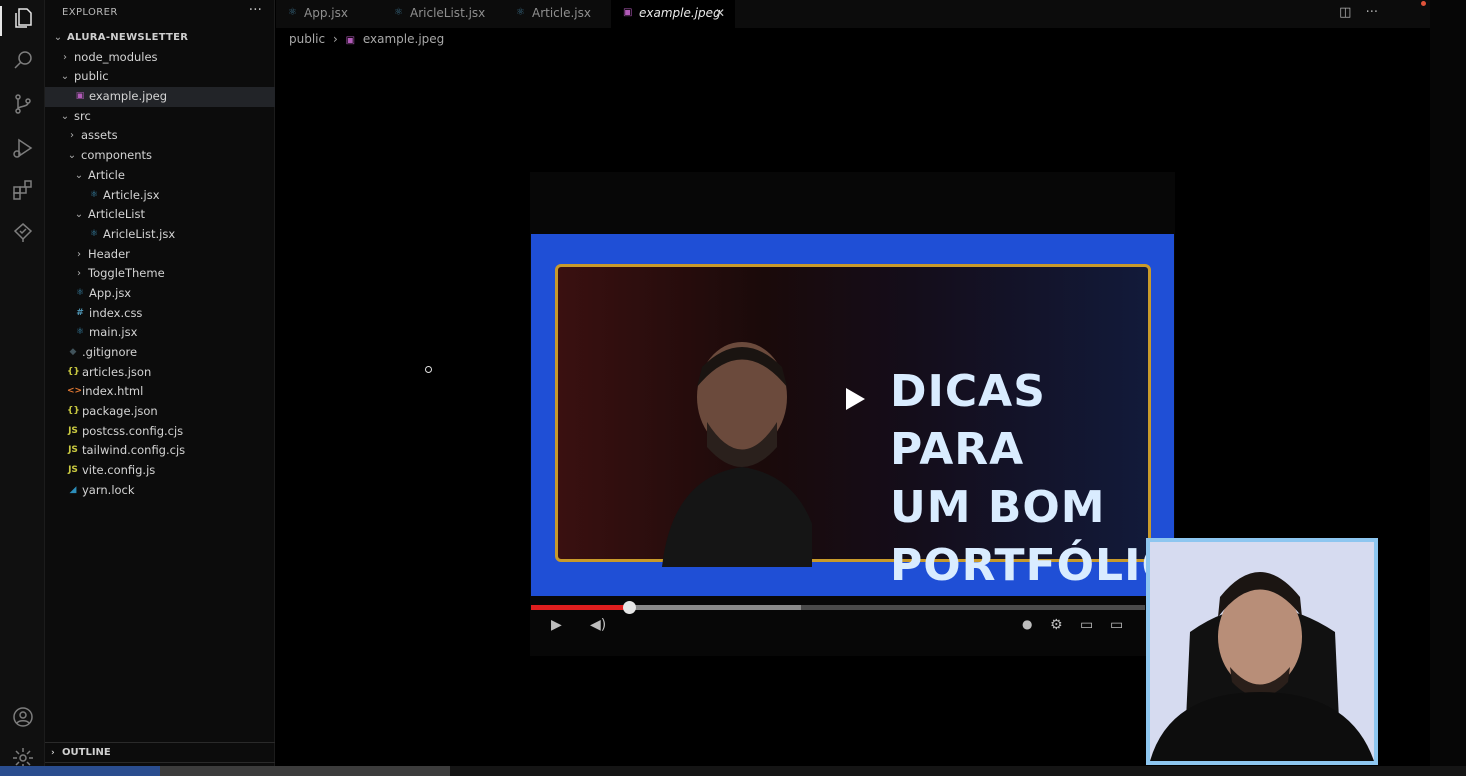 The image size is (1466, 776). What do you see at coordinates (119, 470) in the screenshot?
I see `tree-item-label: vite.config.js` at bounding box center [119, 470].